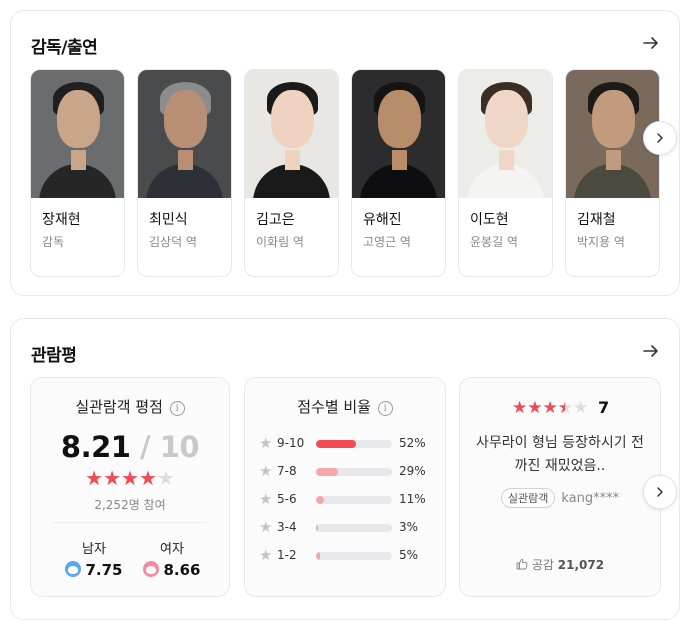 The height and width of the screenshot is (626, 690). I want to click on cast-item: 유해진 고영근 역, so click(398, 173).